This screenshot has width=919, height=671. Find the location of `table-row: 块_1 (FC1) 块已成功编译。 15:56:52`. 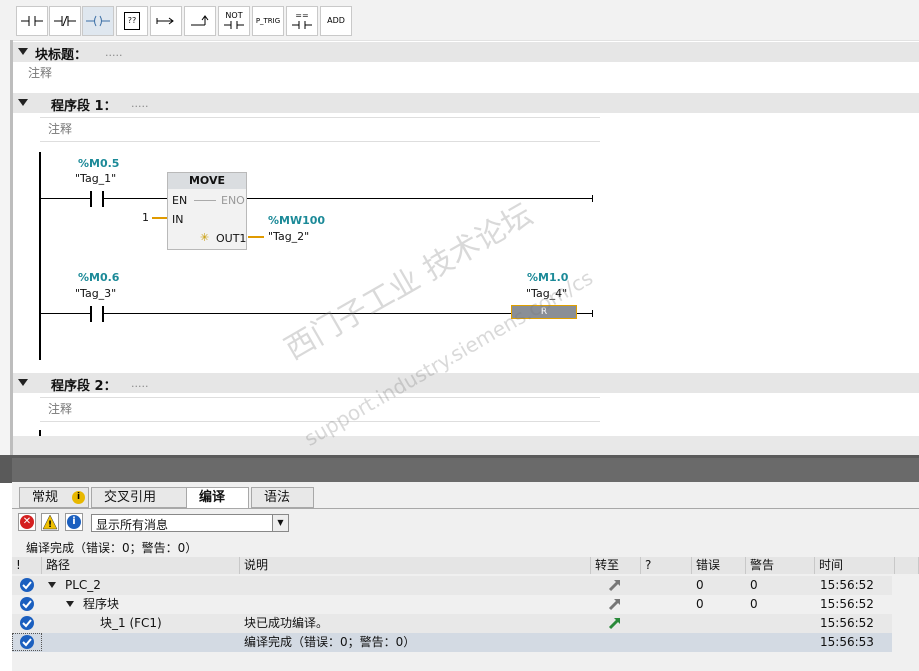

table-row: 块_1 (FC1) 块已成功编译。 15:56:52 is located at coordinates (452, 623).